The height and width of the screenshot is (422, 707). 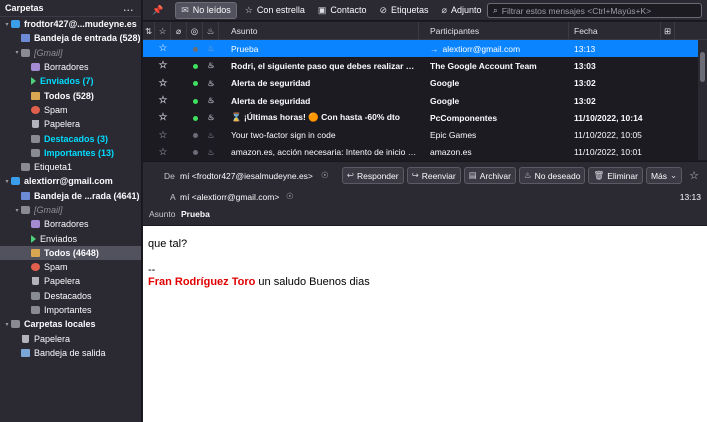 I want to click on forward-button: ↪ Reenviar, so click(x=433, y=175).